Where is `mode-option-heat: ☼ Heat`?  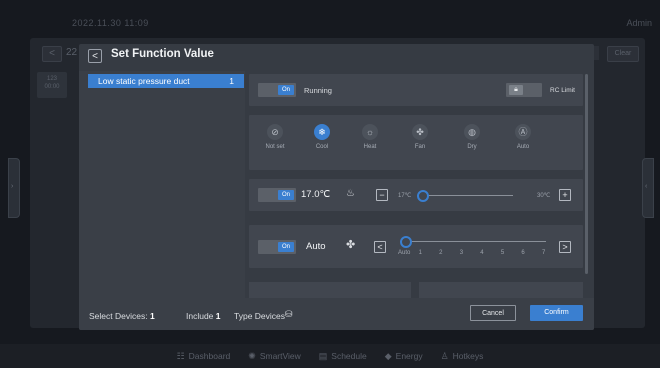
mode-option-heat: ☼ Heat is located at coordinates (370, 137).